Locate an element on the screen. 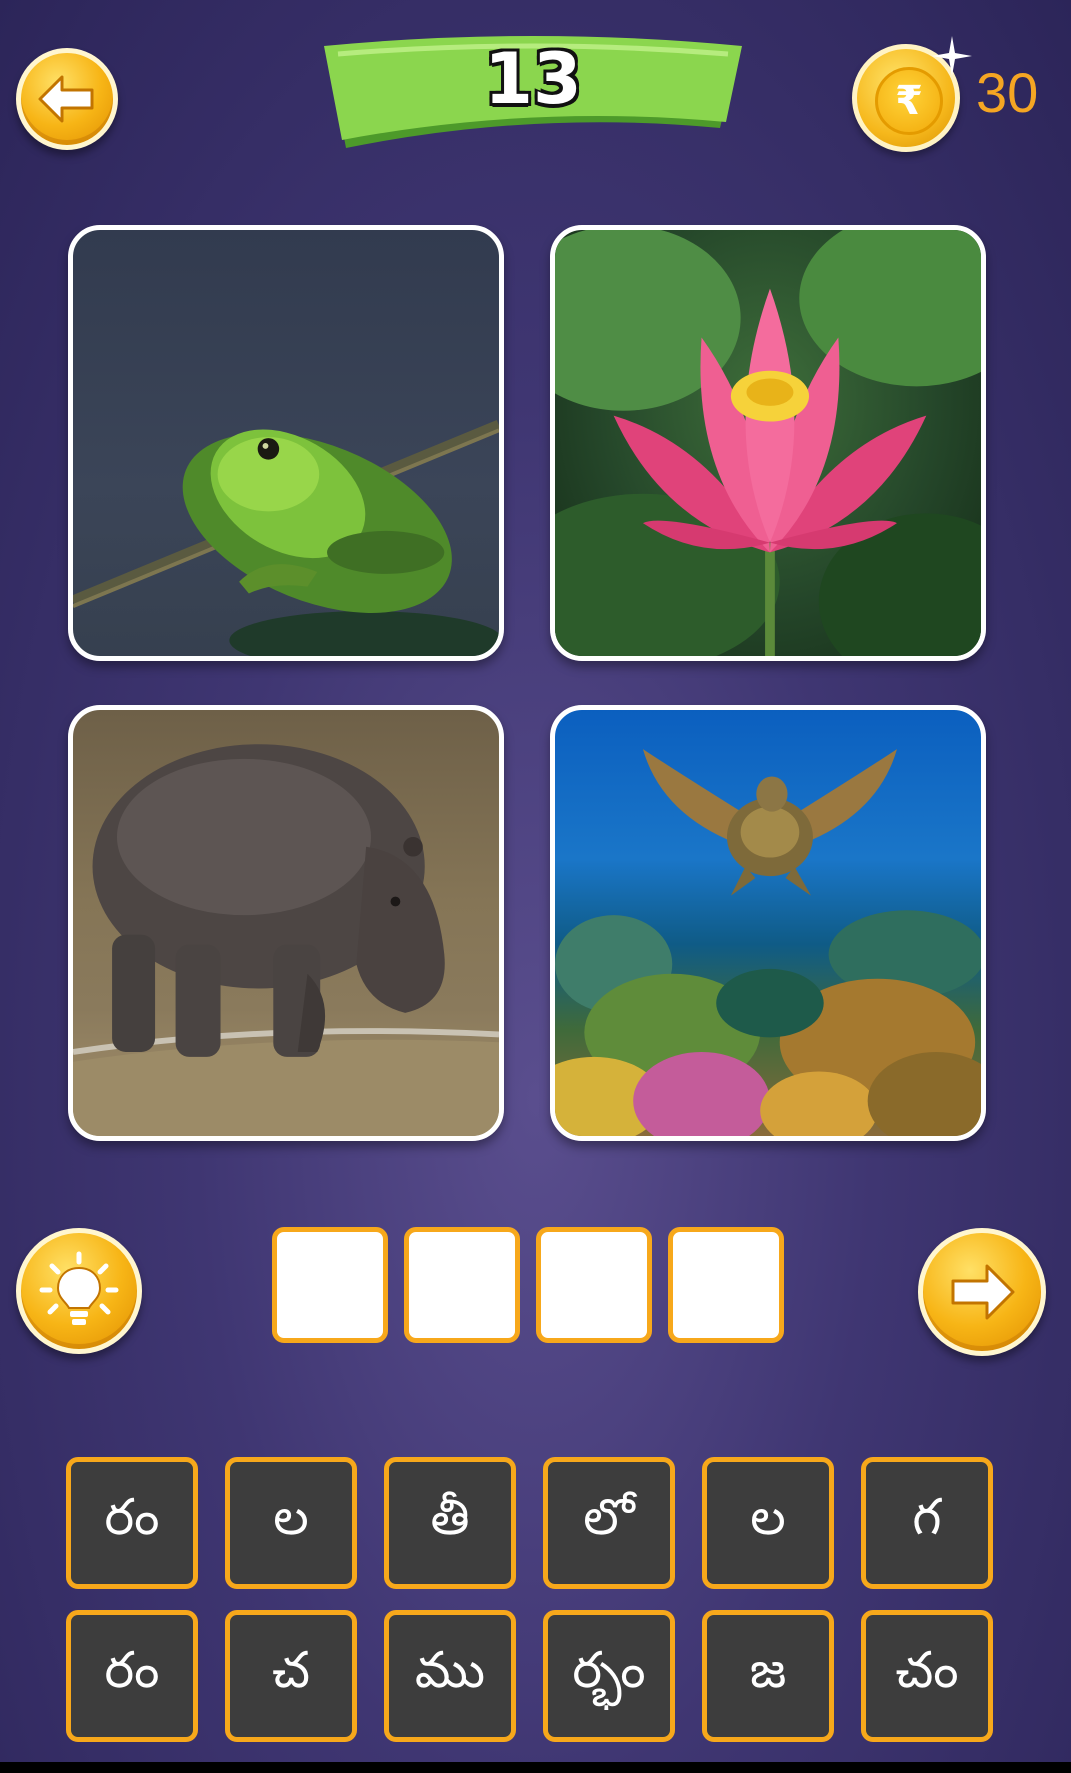 The height and width of the screenshot is (1773, 1071). image-tile-turtle is located at coordinates (768, 923).